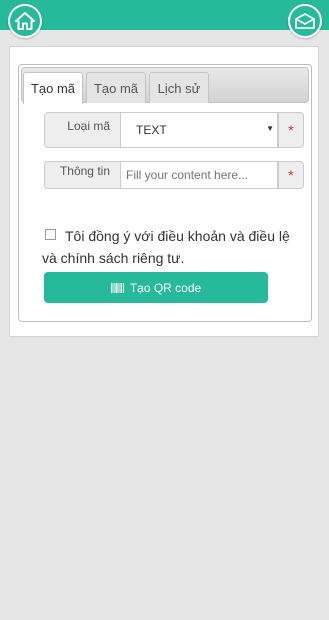  Describe the element at coordinates (53, 88) in the screenshot. I see `tab-create-code: Tạo mã` at that location.